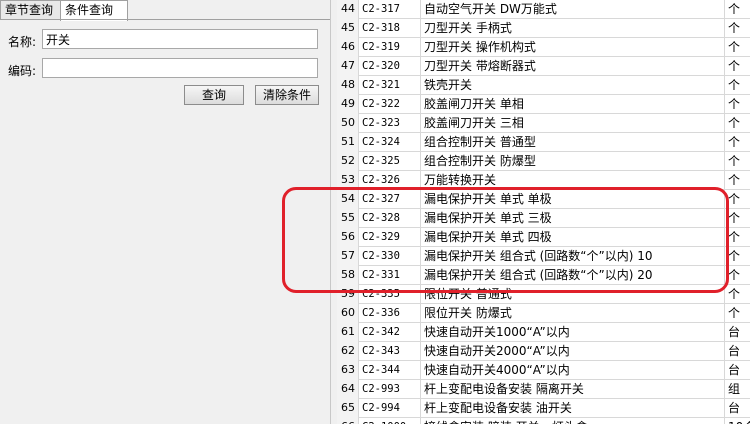 The height and width of the screenshot is (424, 750). What do you see at coordinates (543, 161) in the screenshot?
I see `table-row: 52 C2-325 组合控制开关 防爆型个` at bounding box center [543, 161].